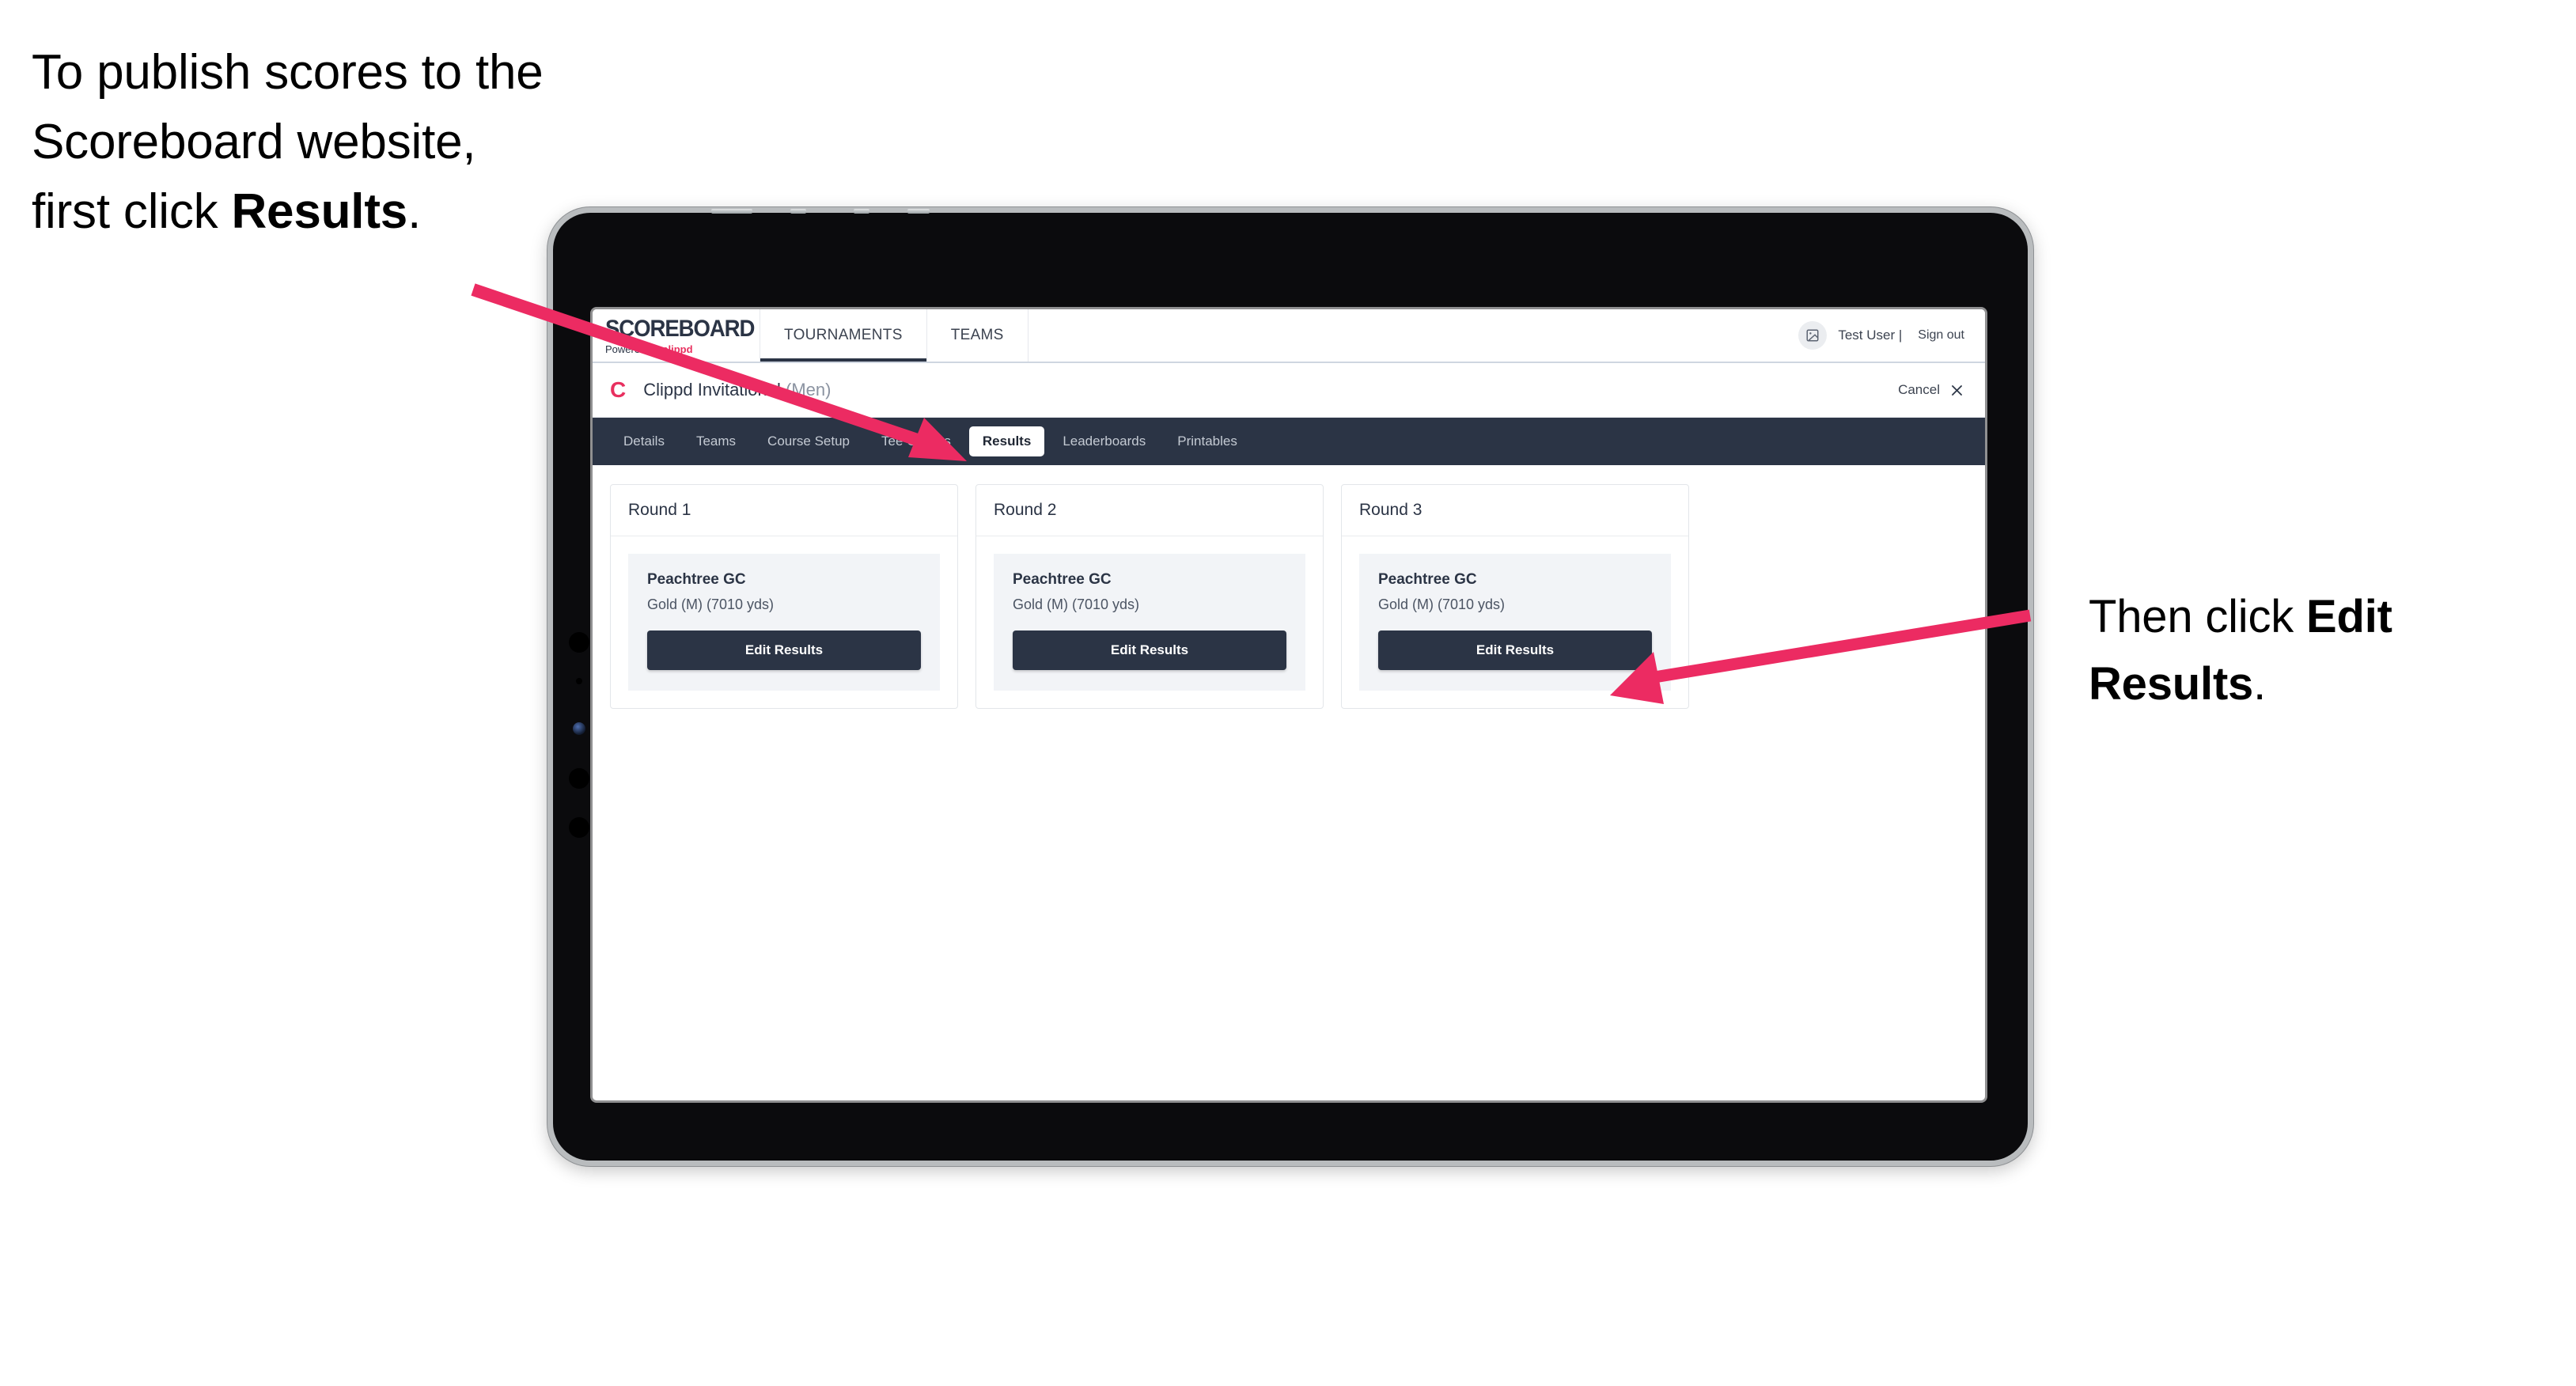 This screenshot has height=1386, width=2576. Describe the element at coordinates (1515, 511) in the screenshot. I see `round-card-title: Round 3` at that location.